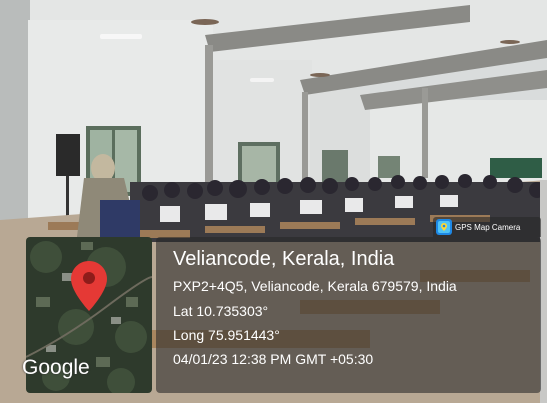  Describe the element at coordinates (221, 311) in the screenshot. I see `latitude: Lat 10.735303°` at that location.